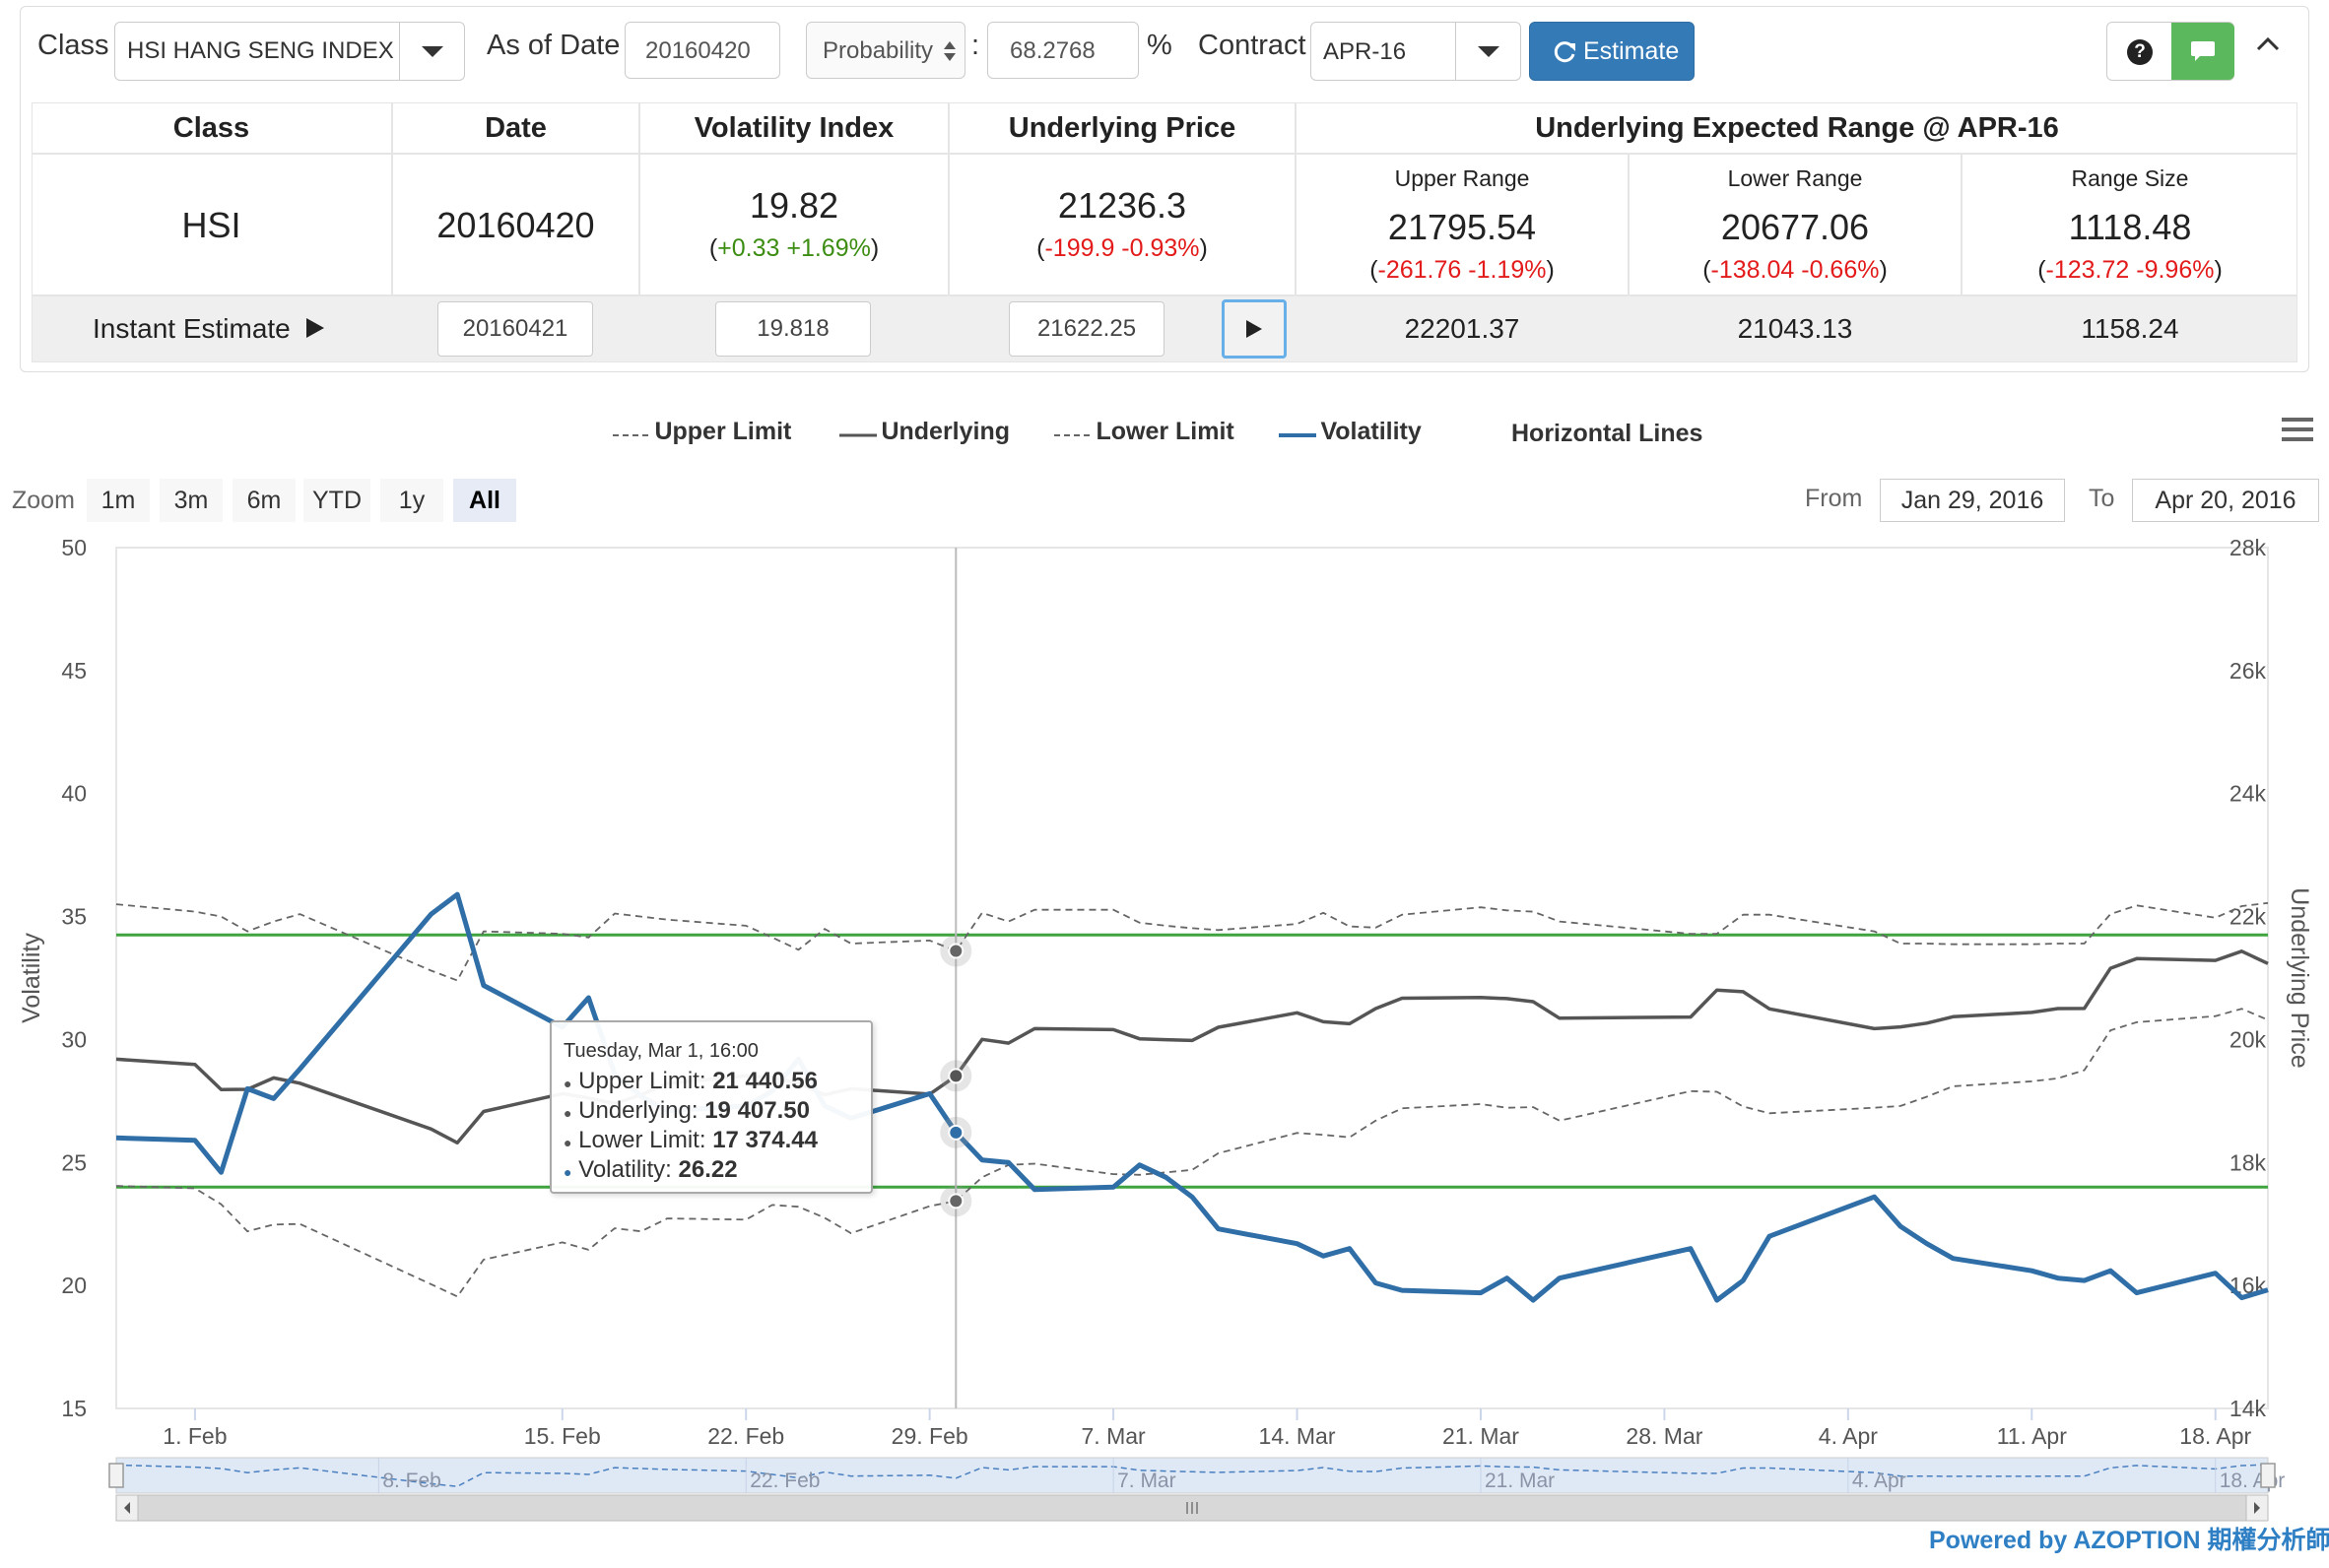 Image resolution: width=2329 pixels, height=1568 pixels. Describe the element at coordinates (1159, 46) in the screenshot. I see `percent-label: %` at that location.